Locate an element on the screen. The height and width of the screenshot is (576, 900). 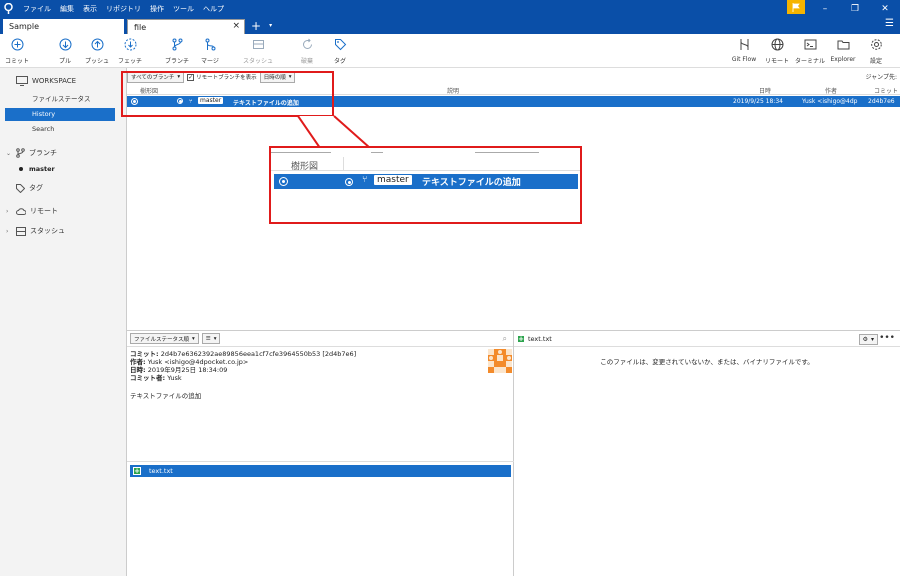
file-sort-label: ファイルステータス順 is located at coordinates (162, 339).